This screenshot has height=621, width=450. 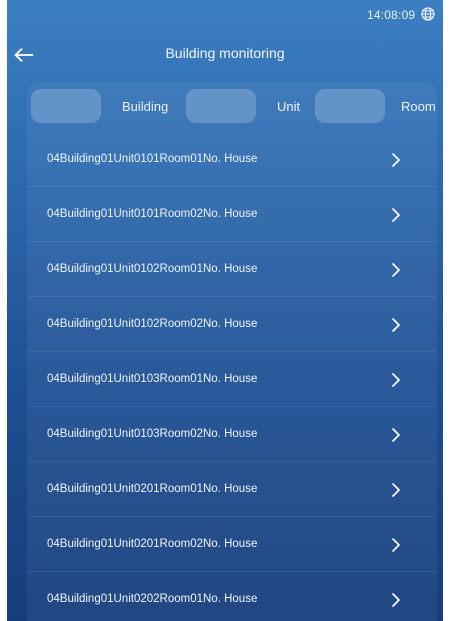 I want to click on room-select, so click(x=350, y=106).